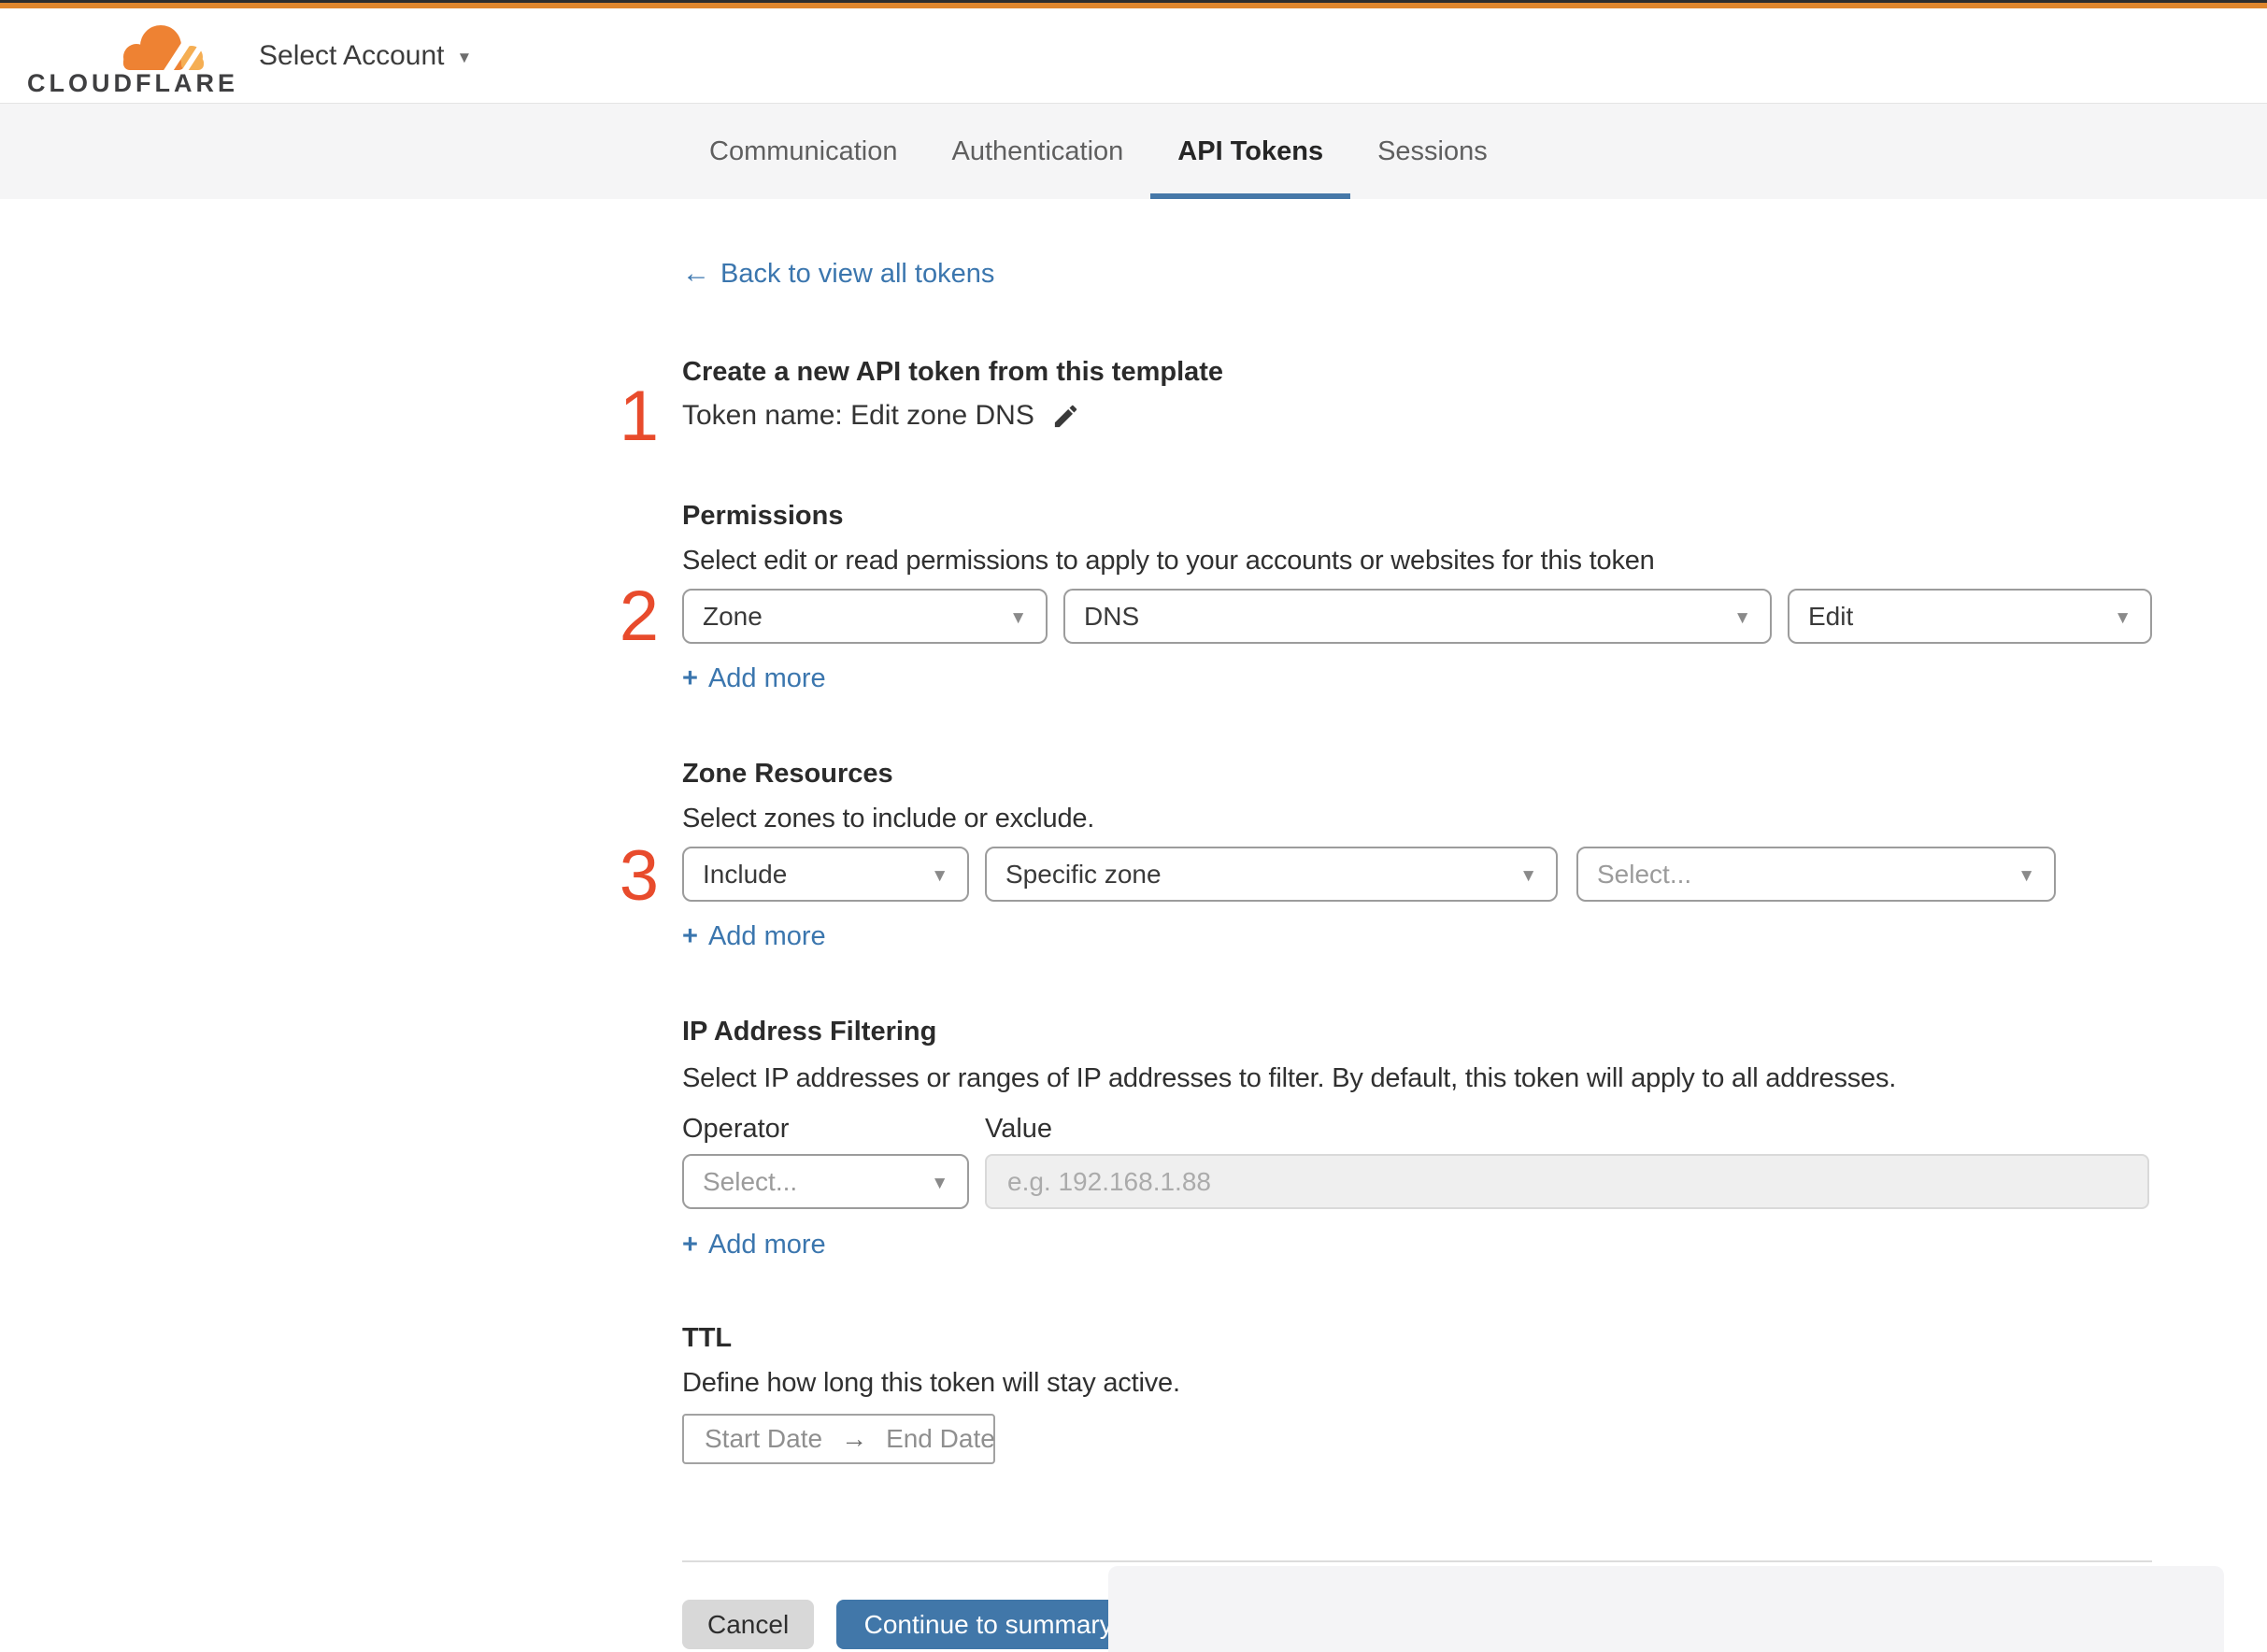  What do you see at coordinates (764, 1438) in the screenshot?
I see `start-date-label: Start Date` at bounding box center [764, 1438].